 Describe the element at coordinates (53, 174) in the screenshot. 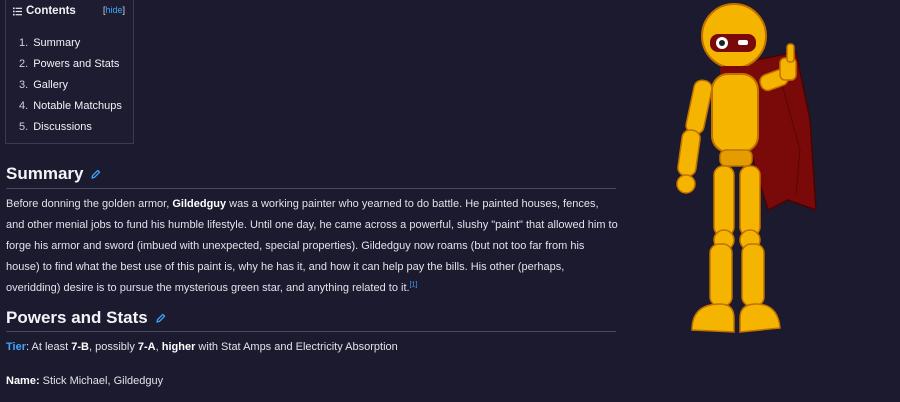

I see `summary-heading: Summary` at that location.